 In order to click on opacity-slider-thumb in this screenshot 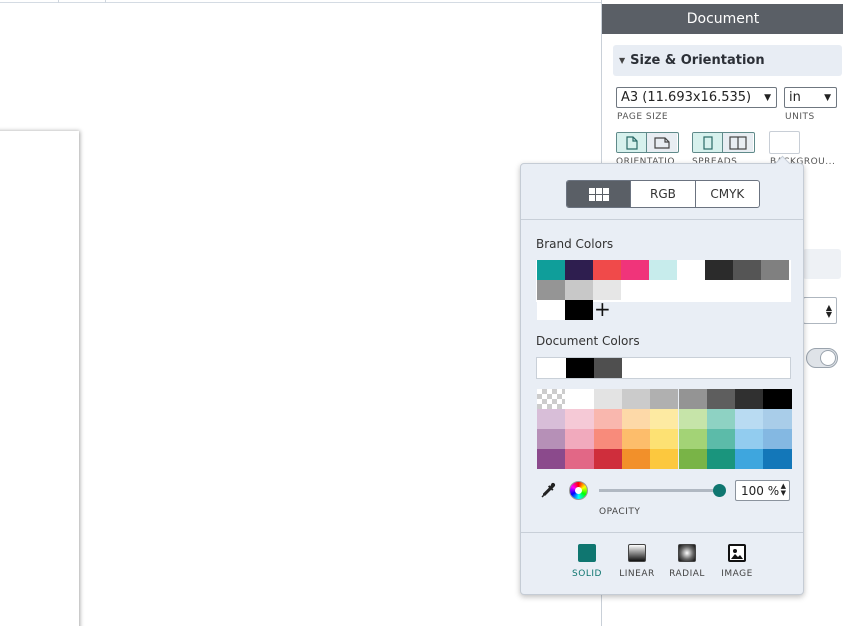, I will do `click(719, 490)`.